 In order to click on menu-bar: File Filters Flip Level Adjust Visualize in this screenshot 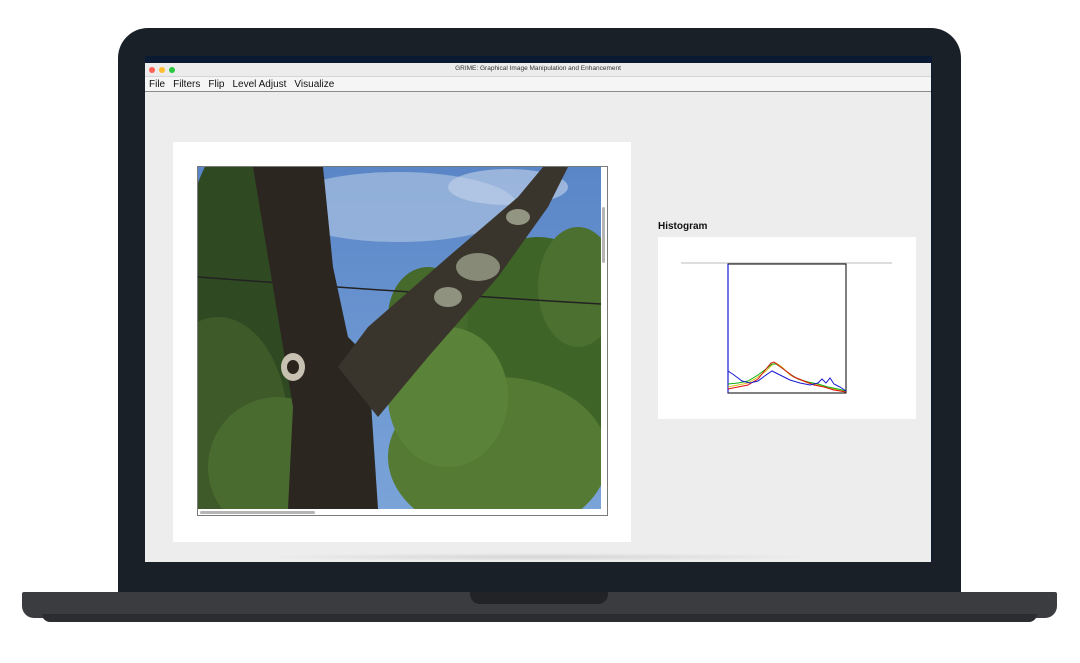, I will do `click(538, 84)`.